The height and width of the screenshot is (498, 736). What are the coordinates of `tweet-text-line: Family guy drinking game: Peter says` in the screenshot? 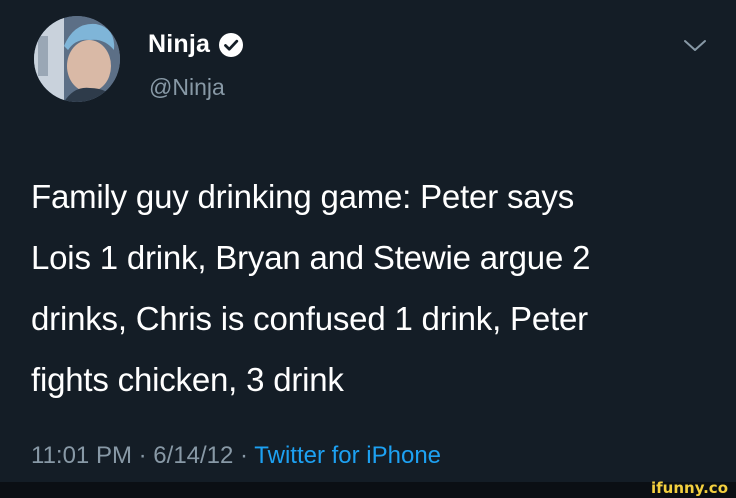 It's located at (303, 196).